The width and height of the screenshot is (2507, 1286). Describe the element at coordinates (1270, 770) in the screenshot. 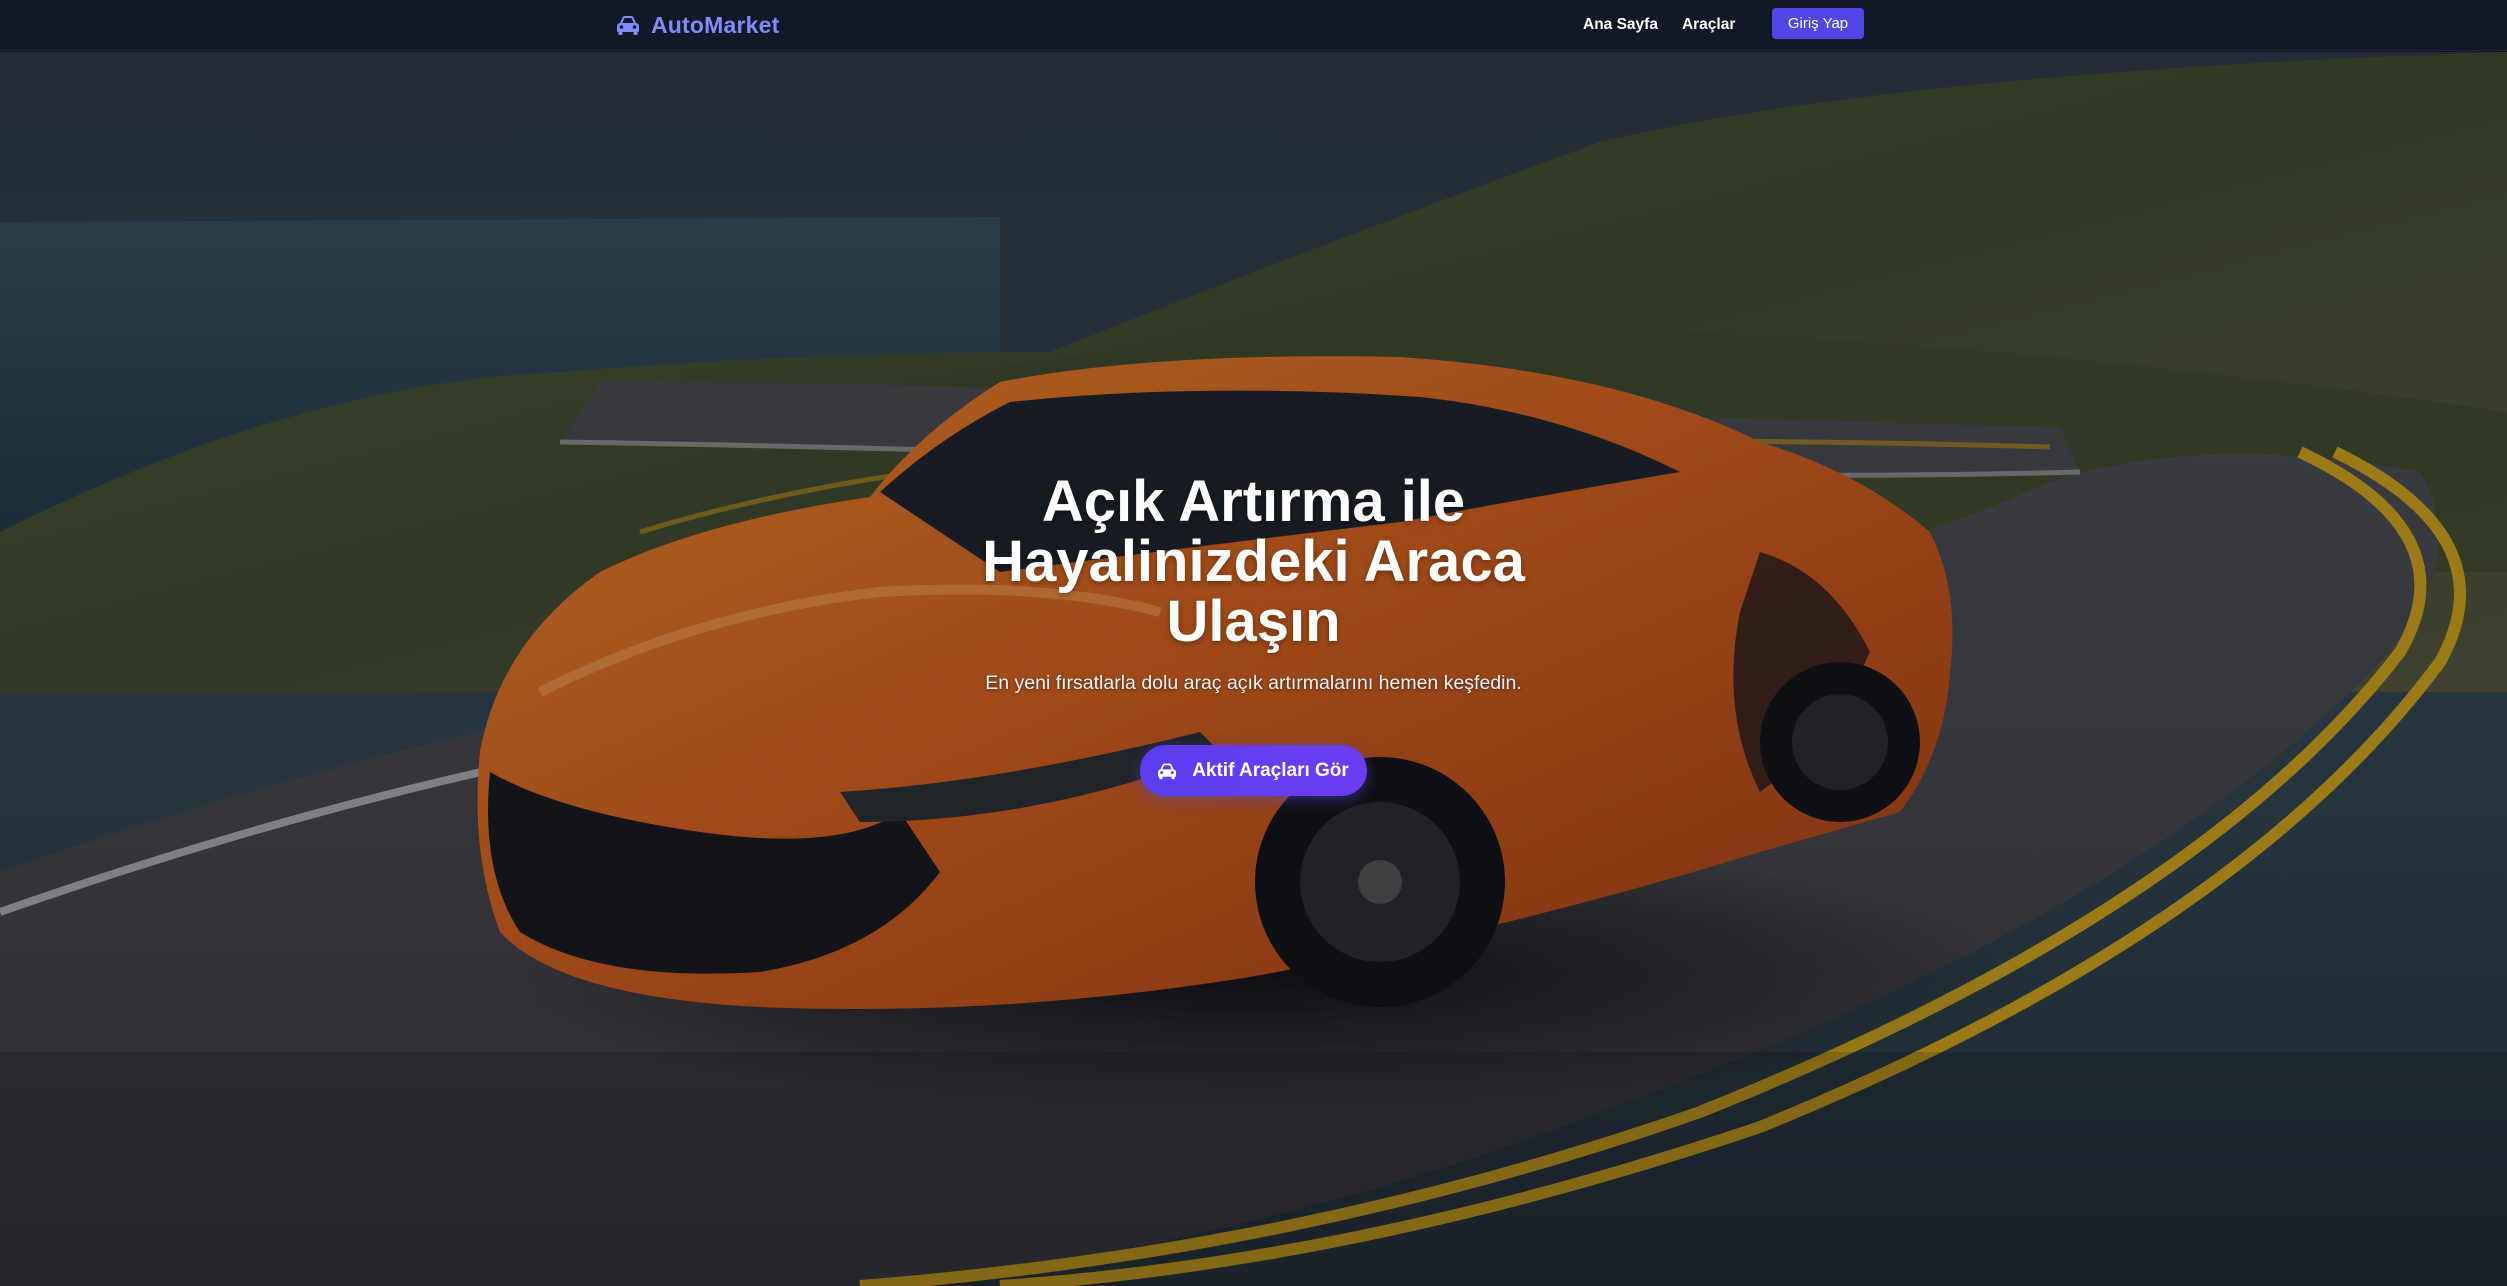

I see `cta-label: Aktif Araçları Gör` at that location.